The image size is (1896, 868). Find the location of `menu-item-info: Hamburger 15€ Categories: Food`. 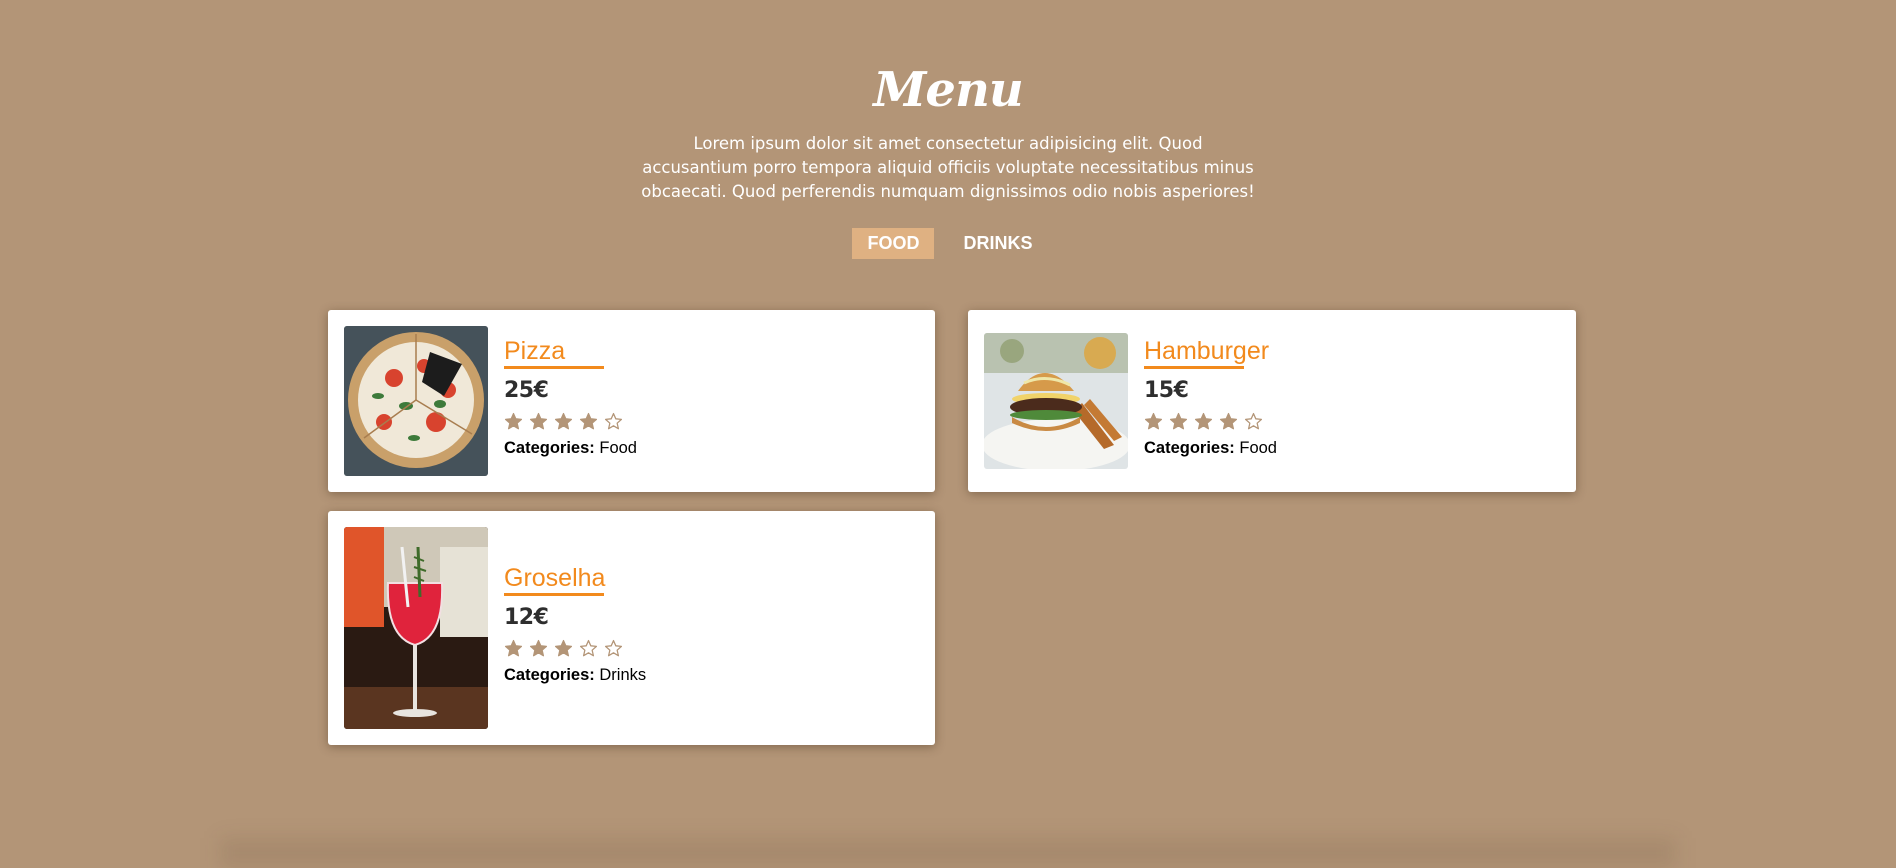

menu-item-info: Hamburger 15€ Categories: Food is located at coordinates (1210, 397).